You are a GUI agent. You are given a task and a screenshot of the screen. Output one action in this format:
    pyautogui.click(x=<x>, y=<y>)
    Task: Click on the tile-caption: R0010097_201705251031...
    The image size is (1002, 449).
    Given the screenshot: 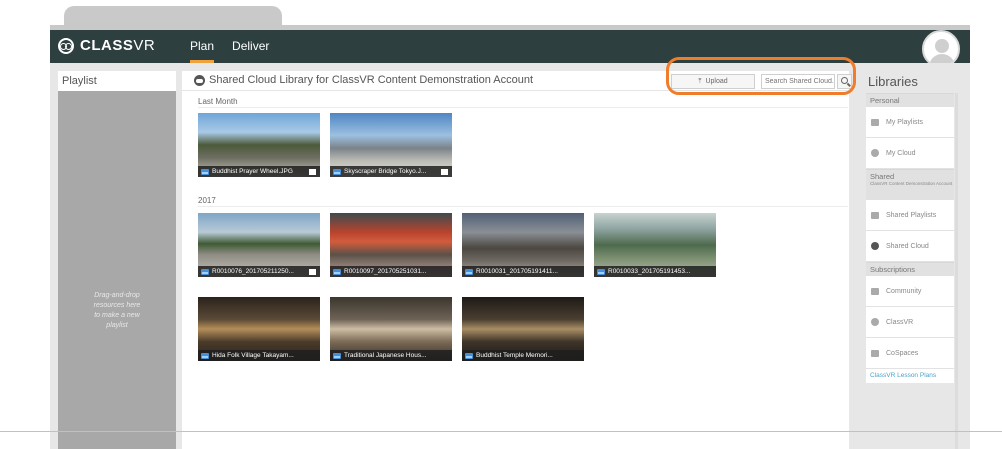 What is the action you would take?
    pyautogui.click(x=391, y=271)
    